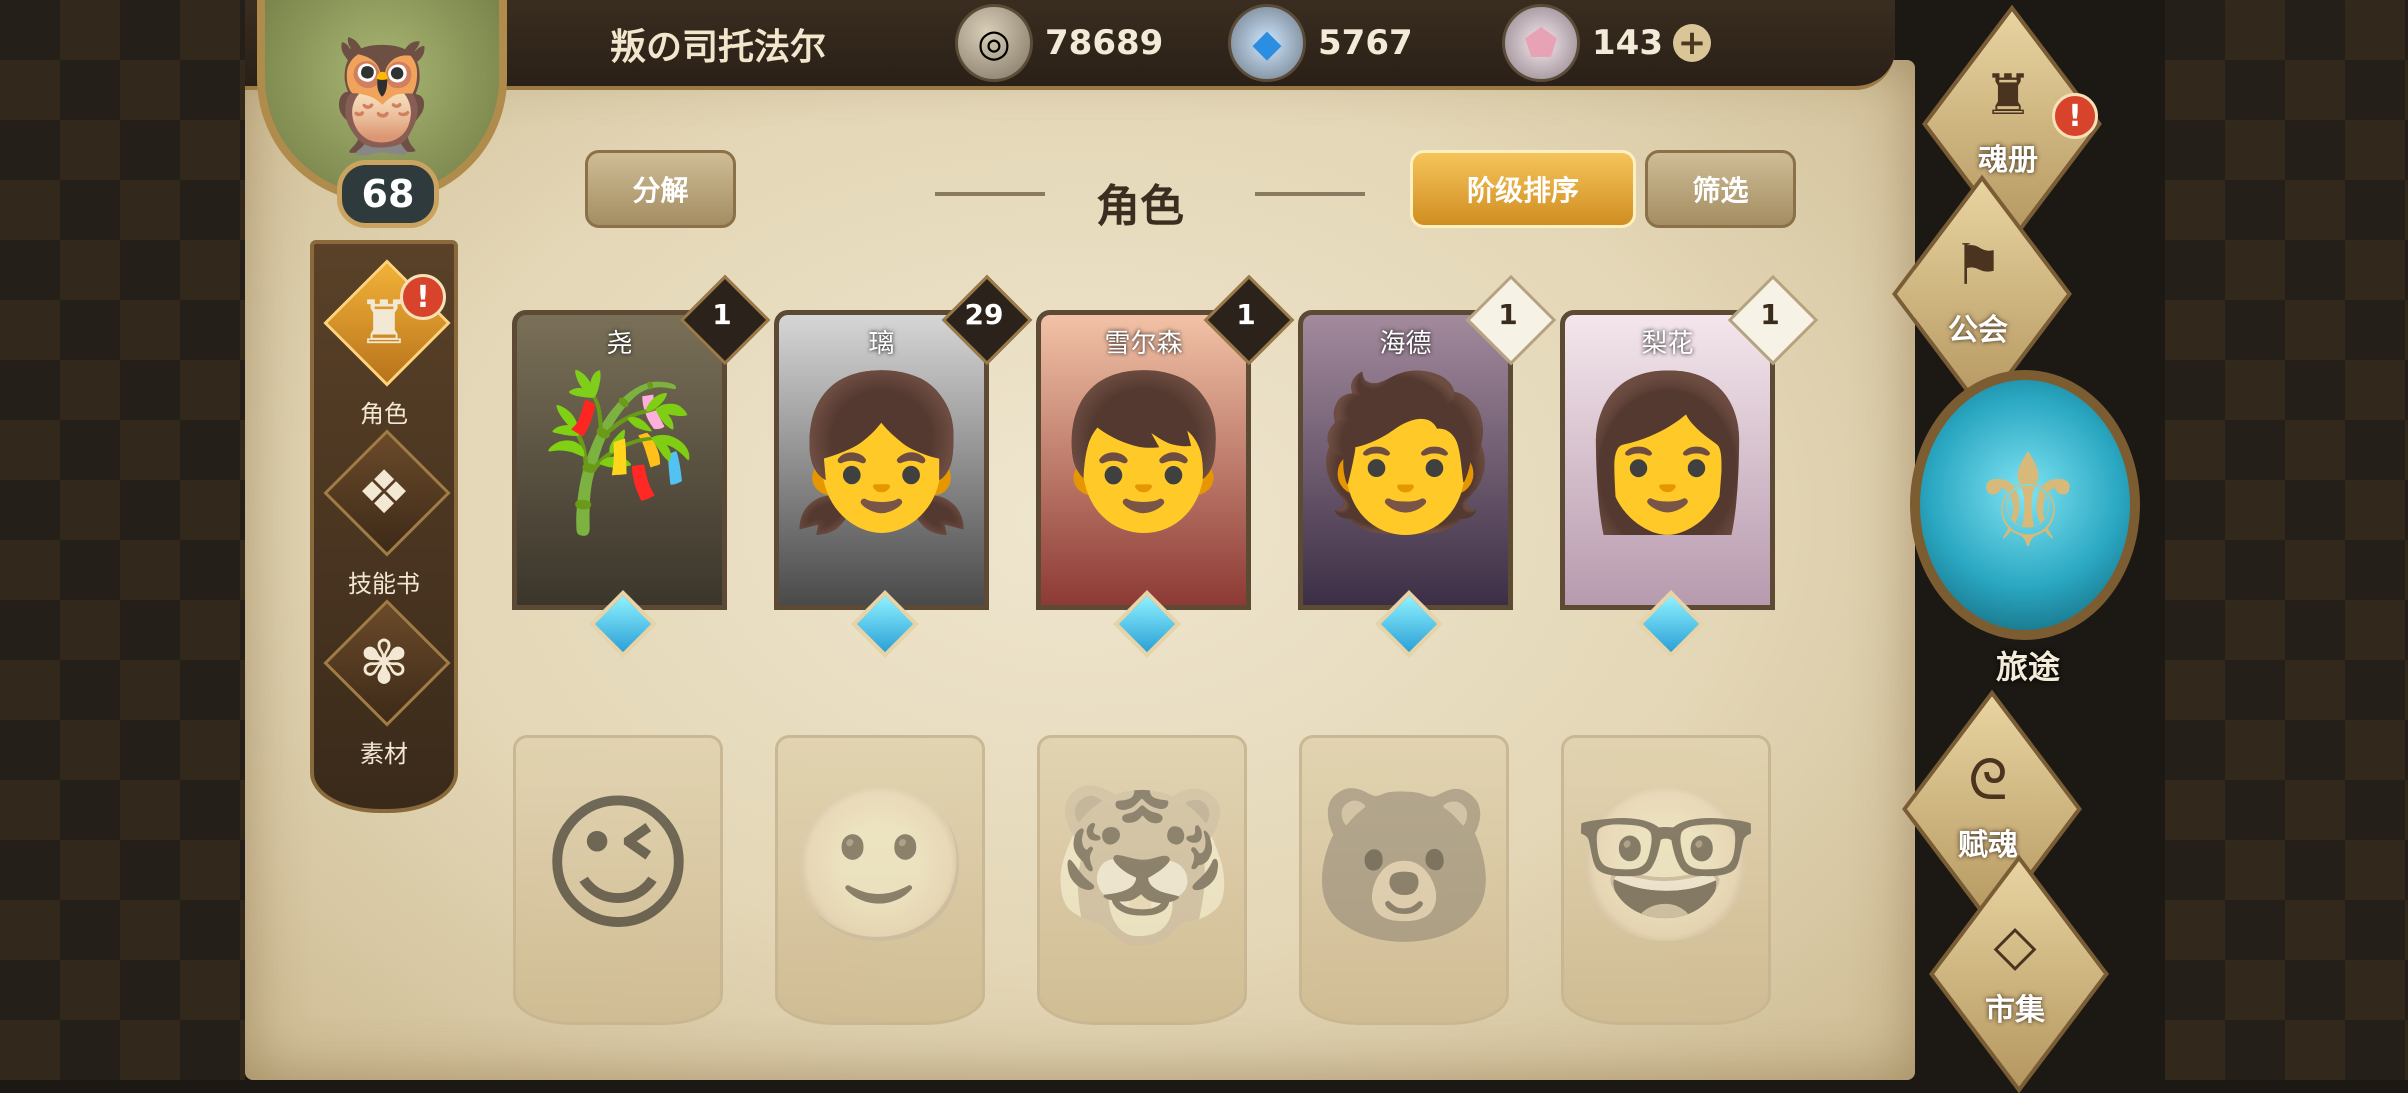  What do you see at coordinates (1666, 866) in the screenshot?
I see `glasses-boy-silhouette-icon: 🤓` at bounding box center [1666, 866].